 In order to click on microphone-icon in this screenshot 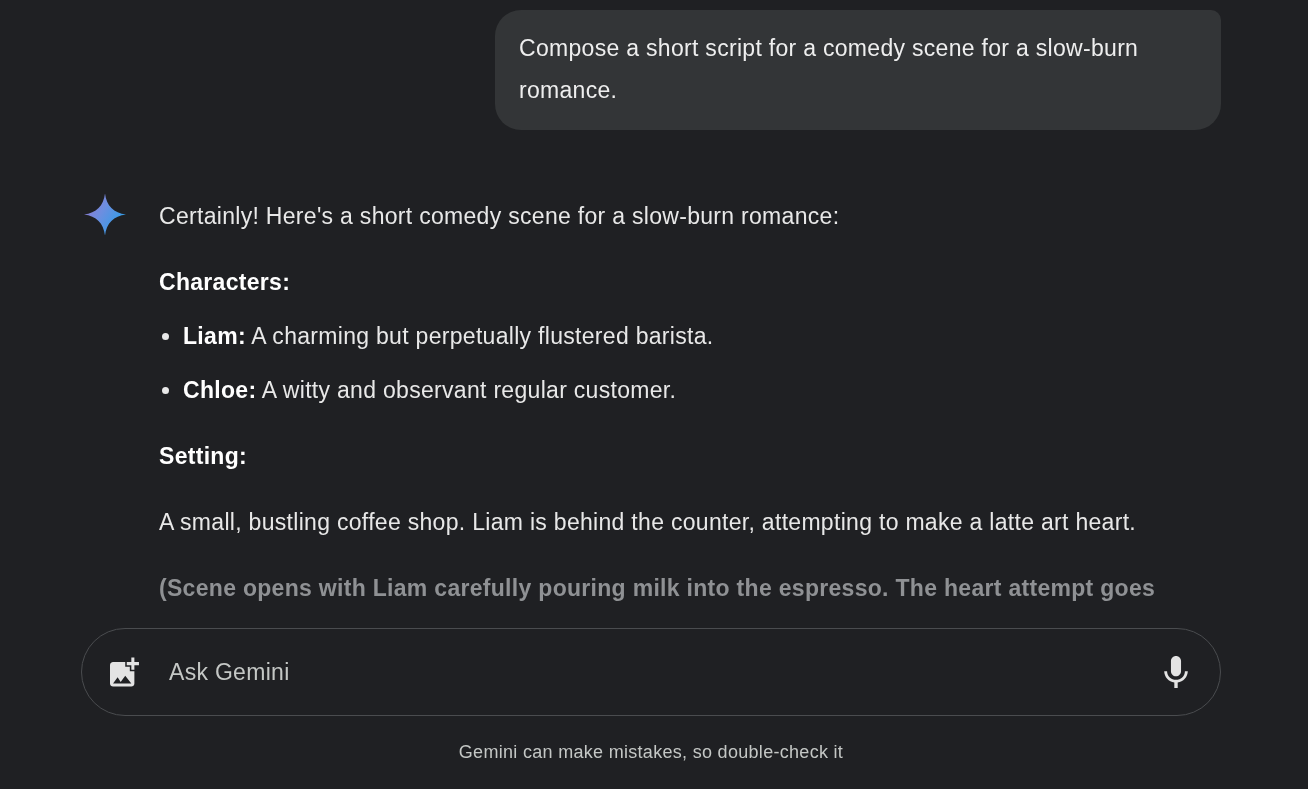, I will do `click(1176, 672)`.